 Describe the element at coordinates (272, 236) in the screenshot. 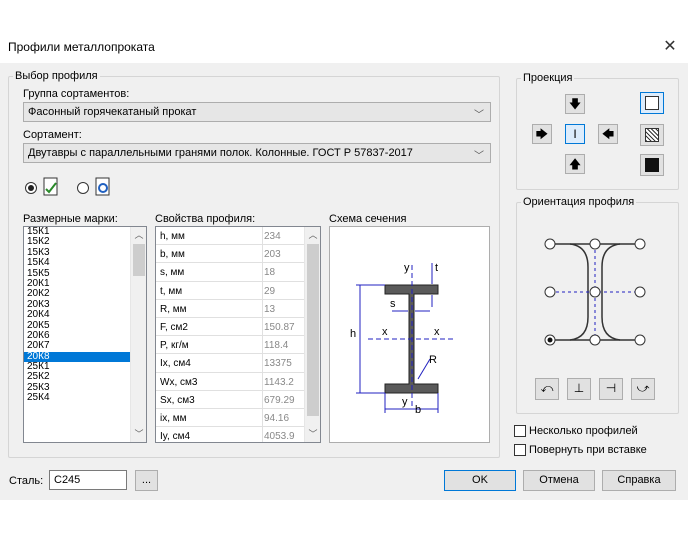

I see `prop-value: 234` at that location.